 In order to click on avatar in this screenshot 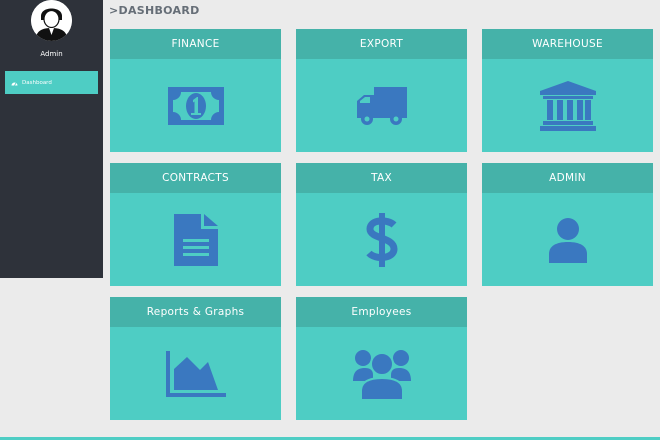, I will do `click(51, 20)`.